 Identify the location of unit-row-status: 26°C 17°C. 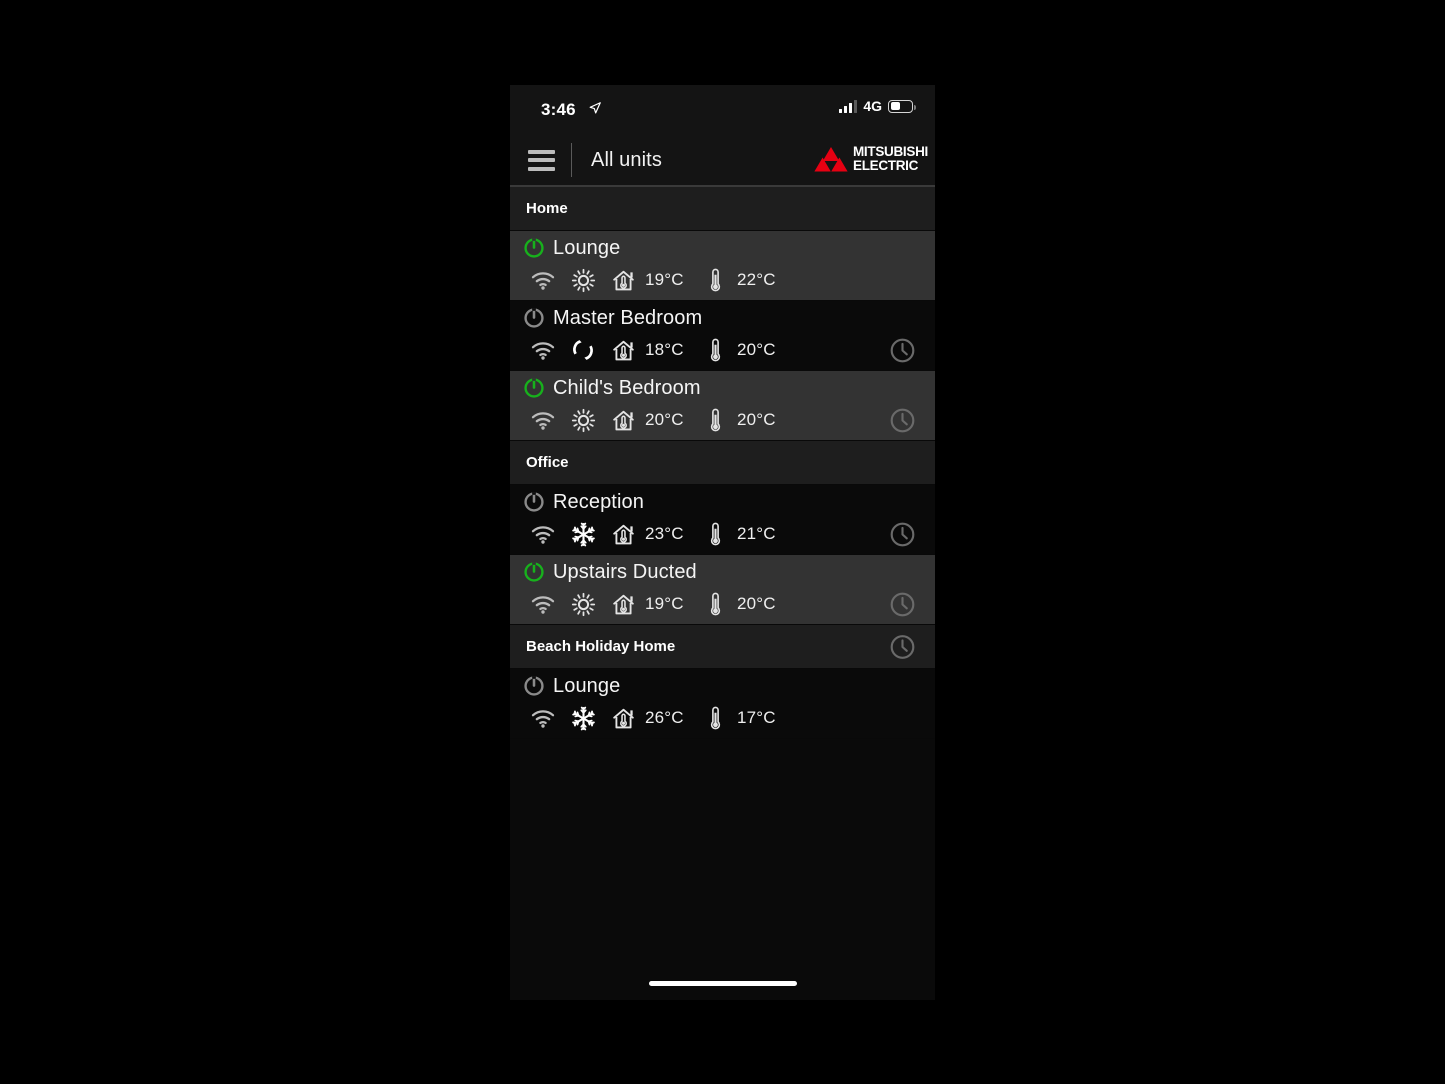
(729, 718).